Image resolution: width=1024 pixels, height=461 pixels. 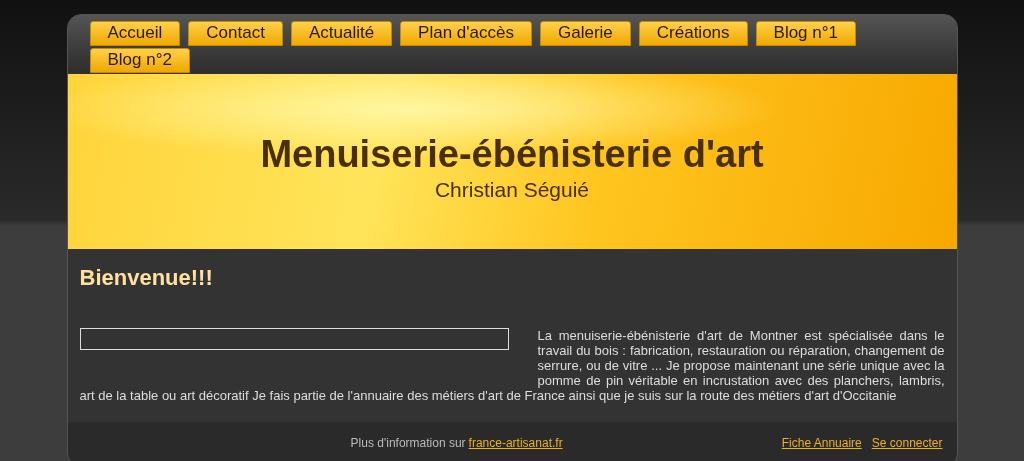 I want to click on menu-tab: Blog n°1, so click(x=805, y=33).